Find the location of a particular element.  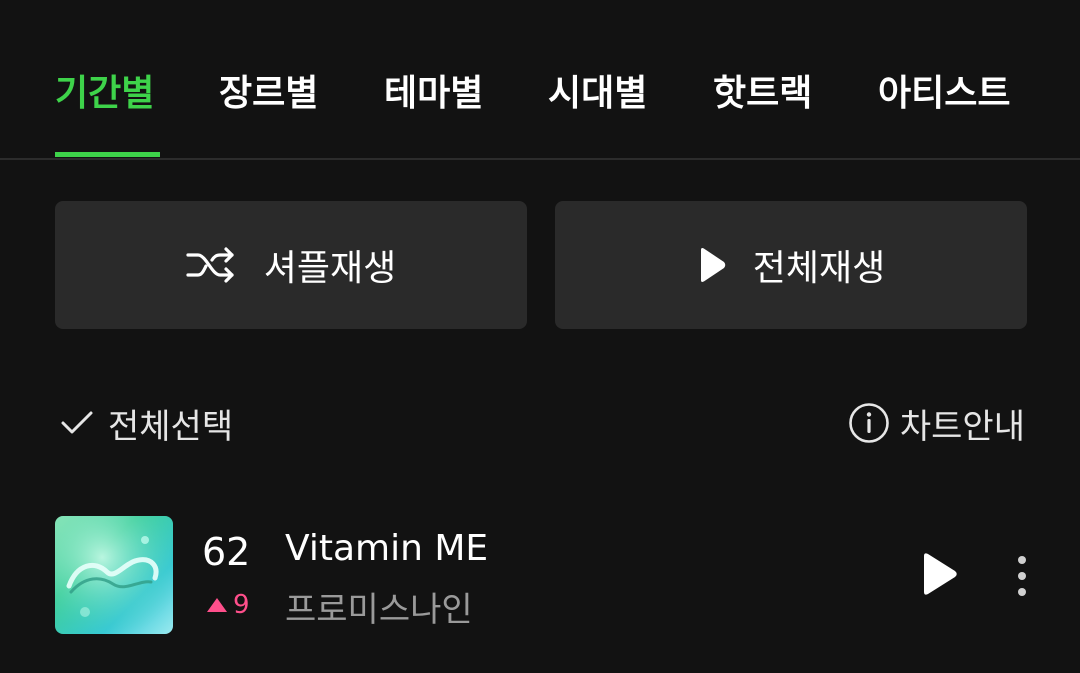

play-all-button: 전체재생 is located at coordinates (791, 265).